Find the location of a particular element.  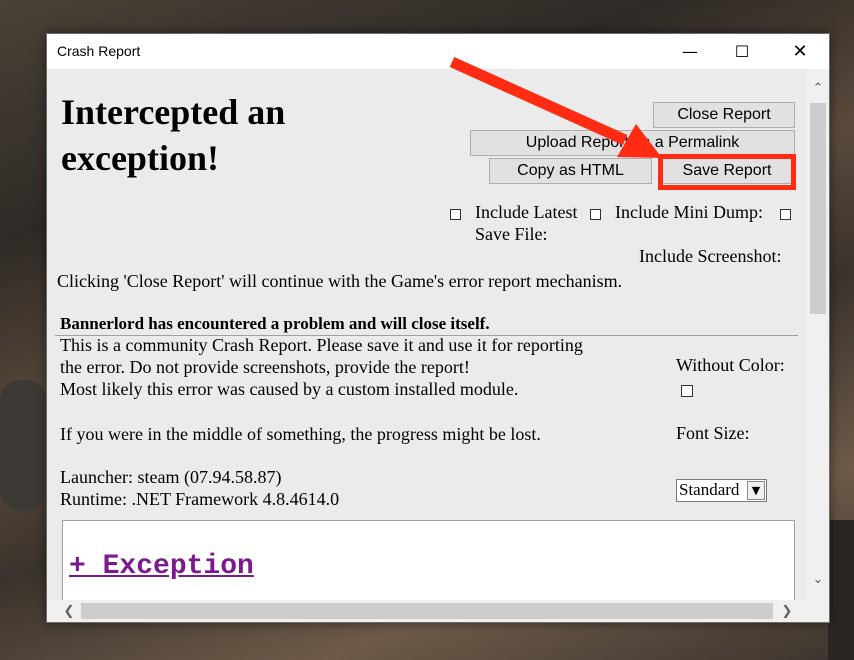

title-line-1: Intercepted an is located at coordinates (173, 112).